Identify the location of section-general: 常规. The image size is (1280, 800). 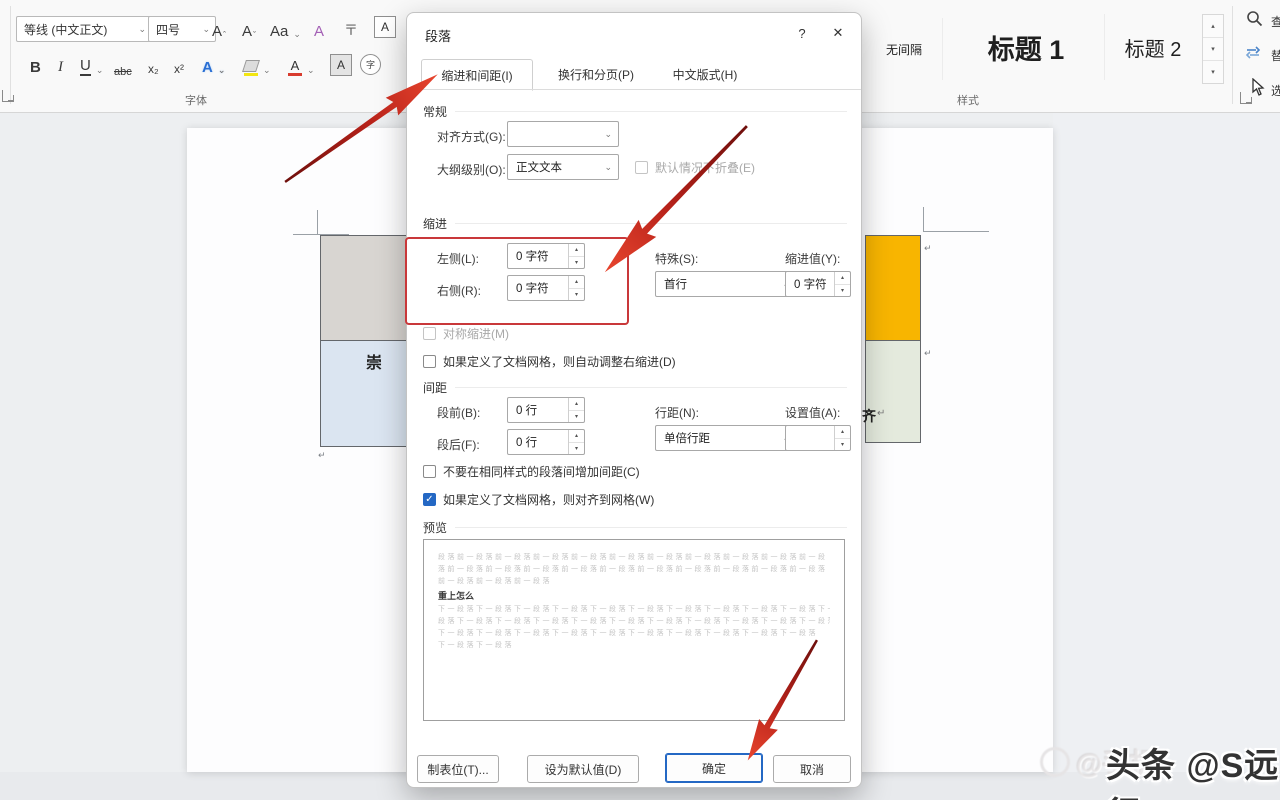
(635, 111).